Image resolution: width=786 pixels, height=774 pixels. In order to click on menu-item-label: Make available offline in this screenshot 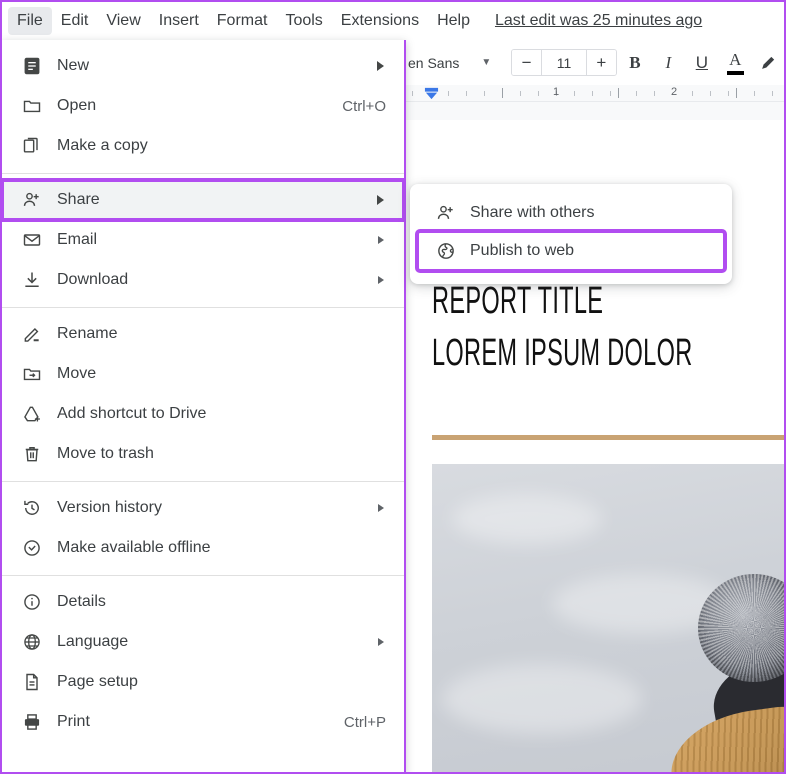, I will do `click(134, 547)`.